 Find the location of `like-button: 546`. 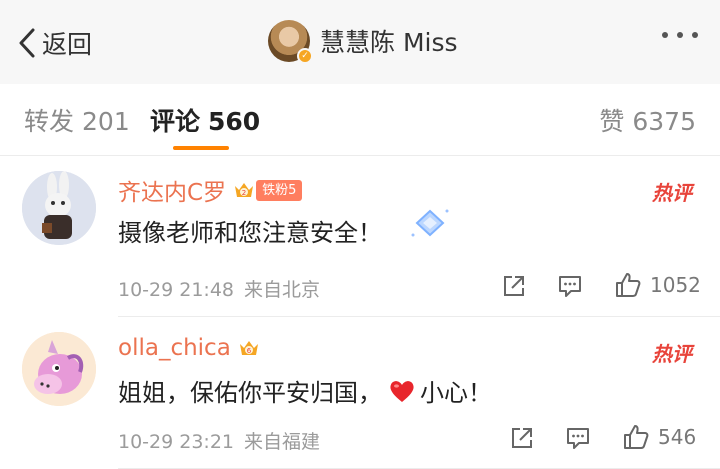

like-button: 546 is located at coordinates (659, 437).